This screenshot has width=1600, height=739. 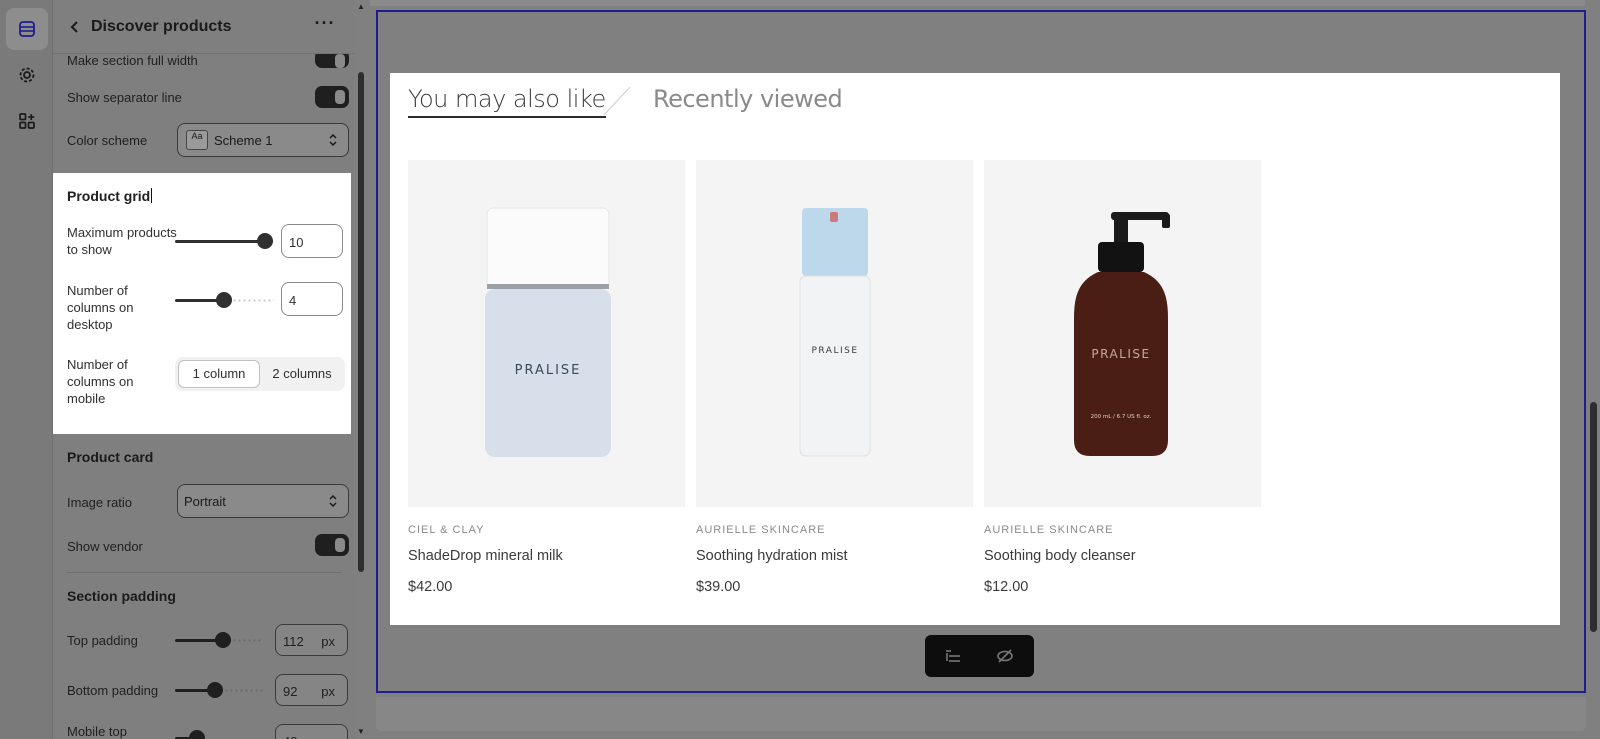 I want to click on sections-icon, so click(x=27, y=29).